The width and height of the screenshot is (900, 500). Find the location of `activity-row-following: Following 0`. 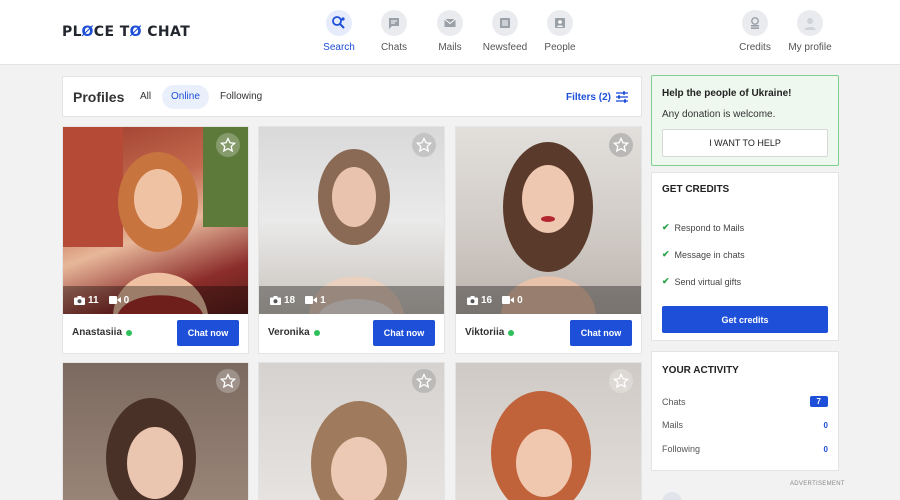

activity-row-following: Following 0 is located at coordinates (745, 449).